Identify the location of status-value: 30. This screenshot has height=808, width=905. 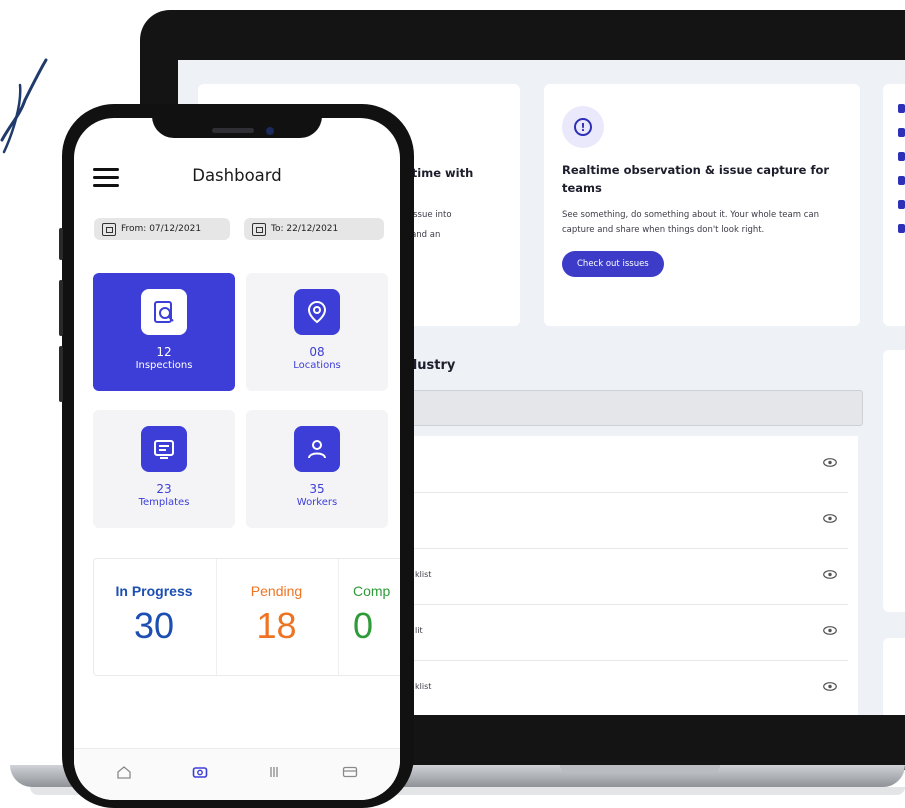
(154, 625).